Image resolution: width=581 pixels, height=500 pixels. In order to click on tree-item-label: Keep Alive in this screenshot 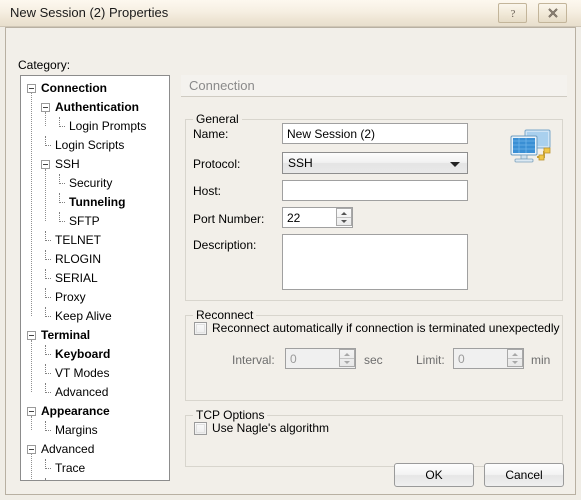, I will do `click(83, 316)`.